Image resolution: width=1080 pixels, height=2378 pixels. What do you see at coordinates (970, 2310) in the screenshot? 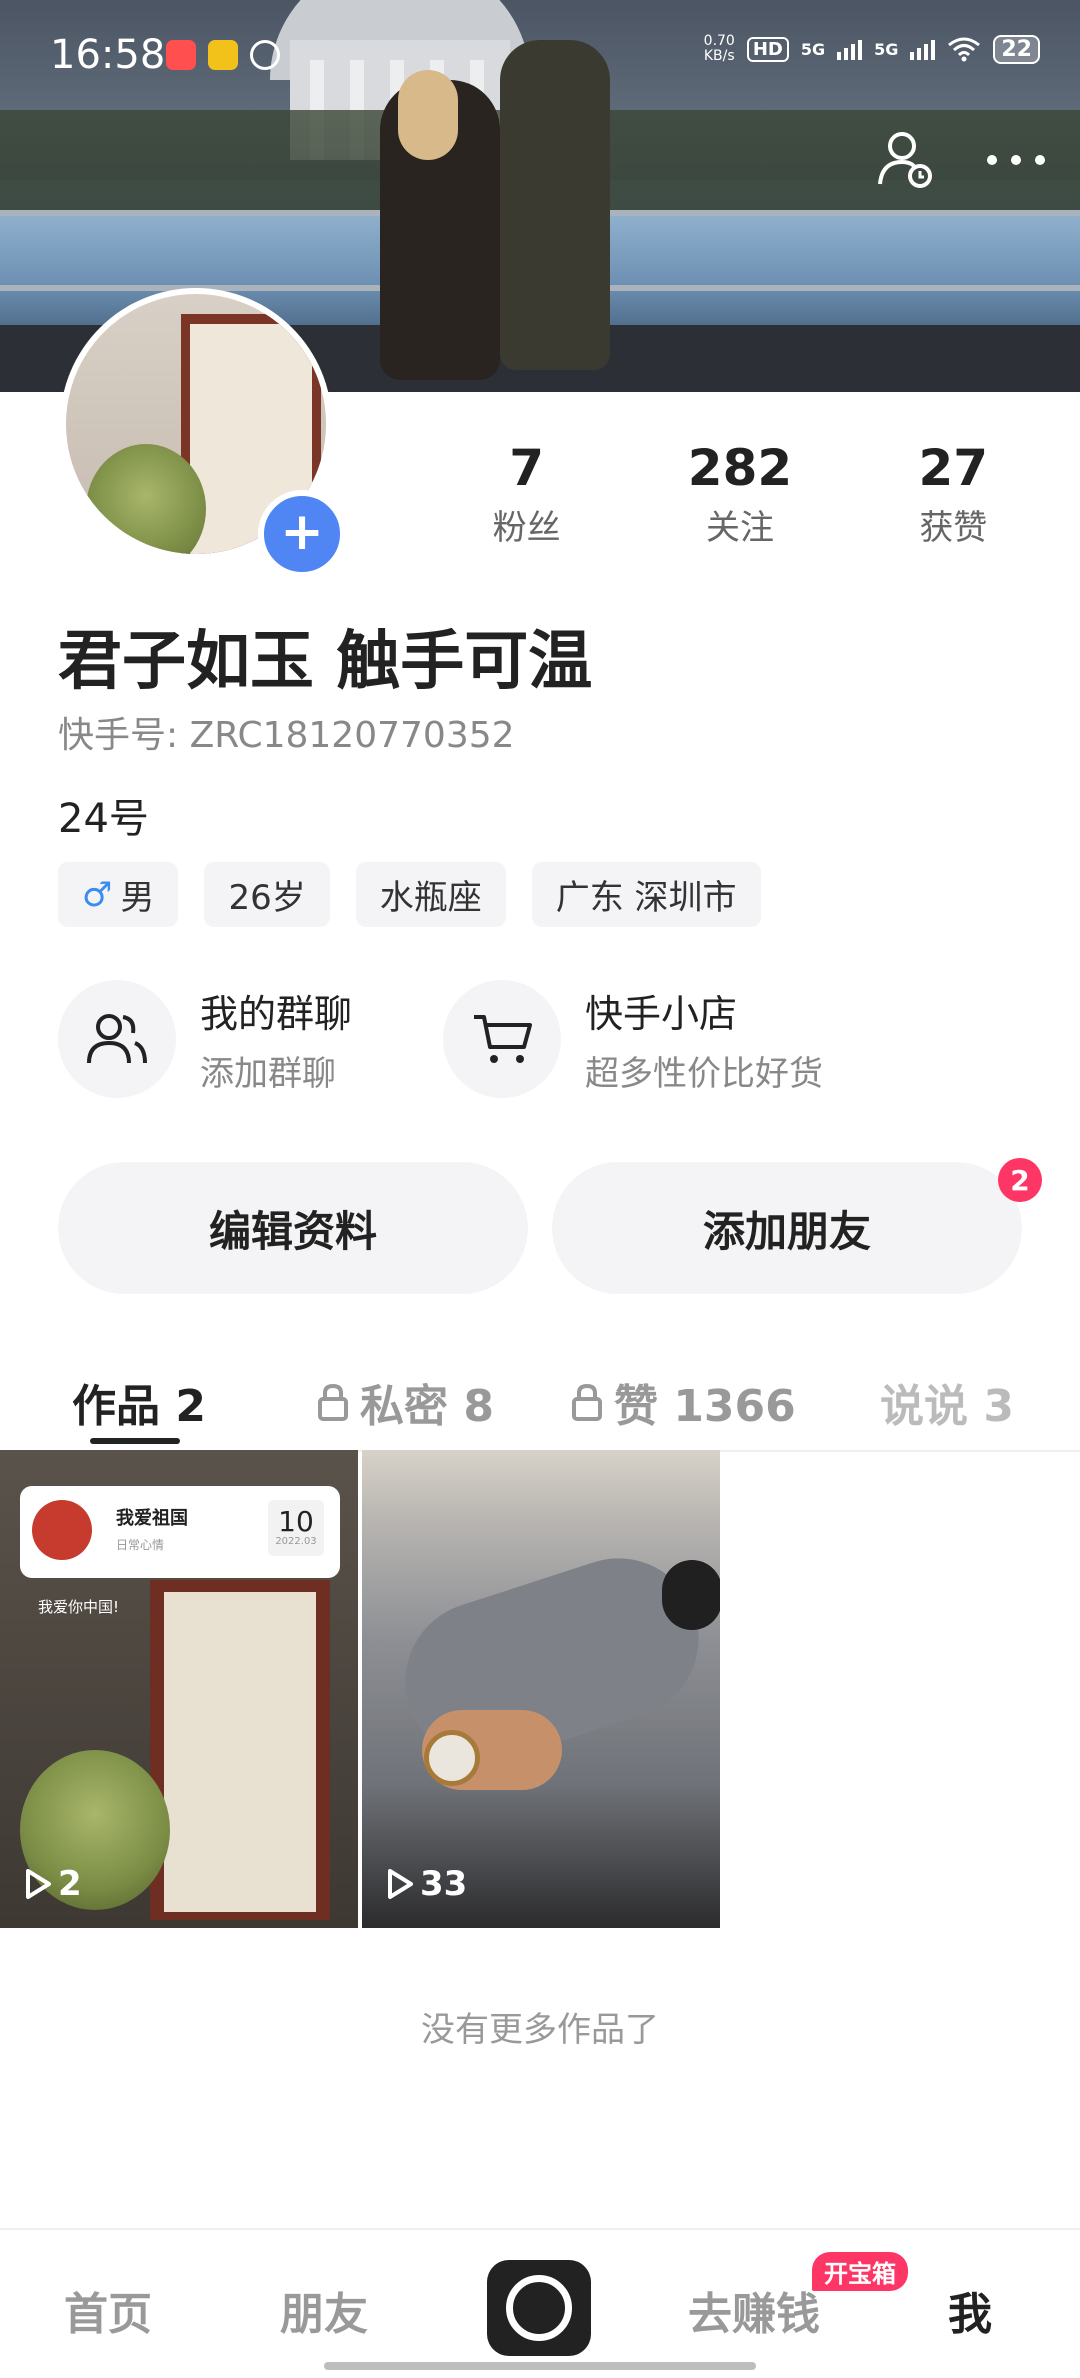
I see `nav-me: 我` at bounding box center [970, 2310].